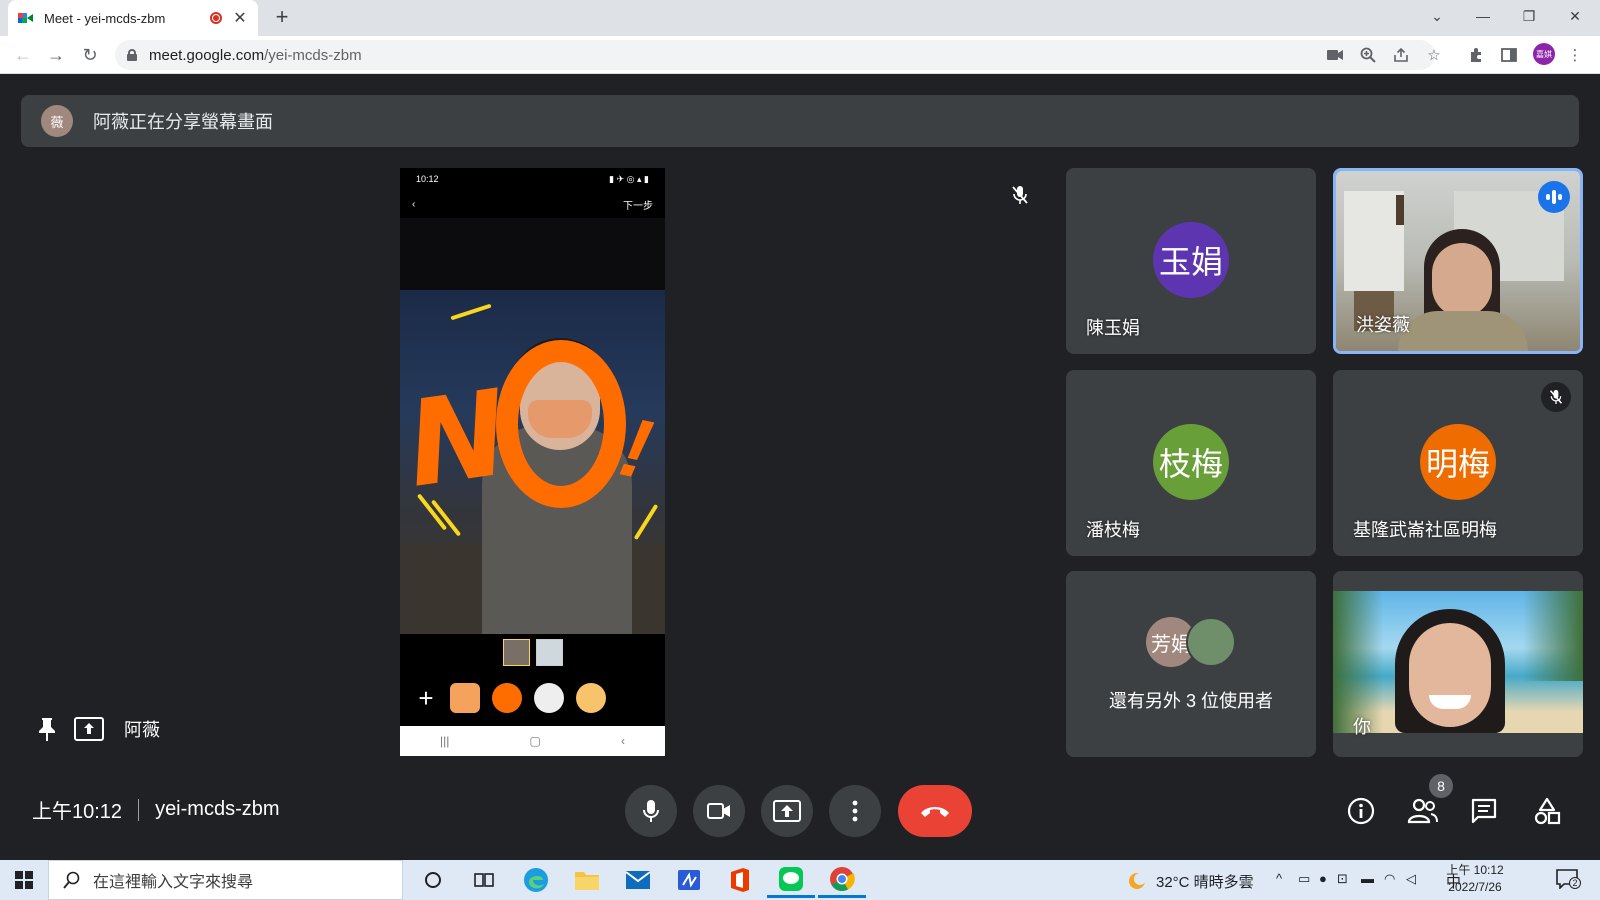  What do you see at coordinates (1544, 54) in the screenshot?
I see `profile-avatar: 嘉娸` at bounding box center [1544, 54].